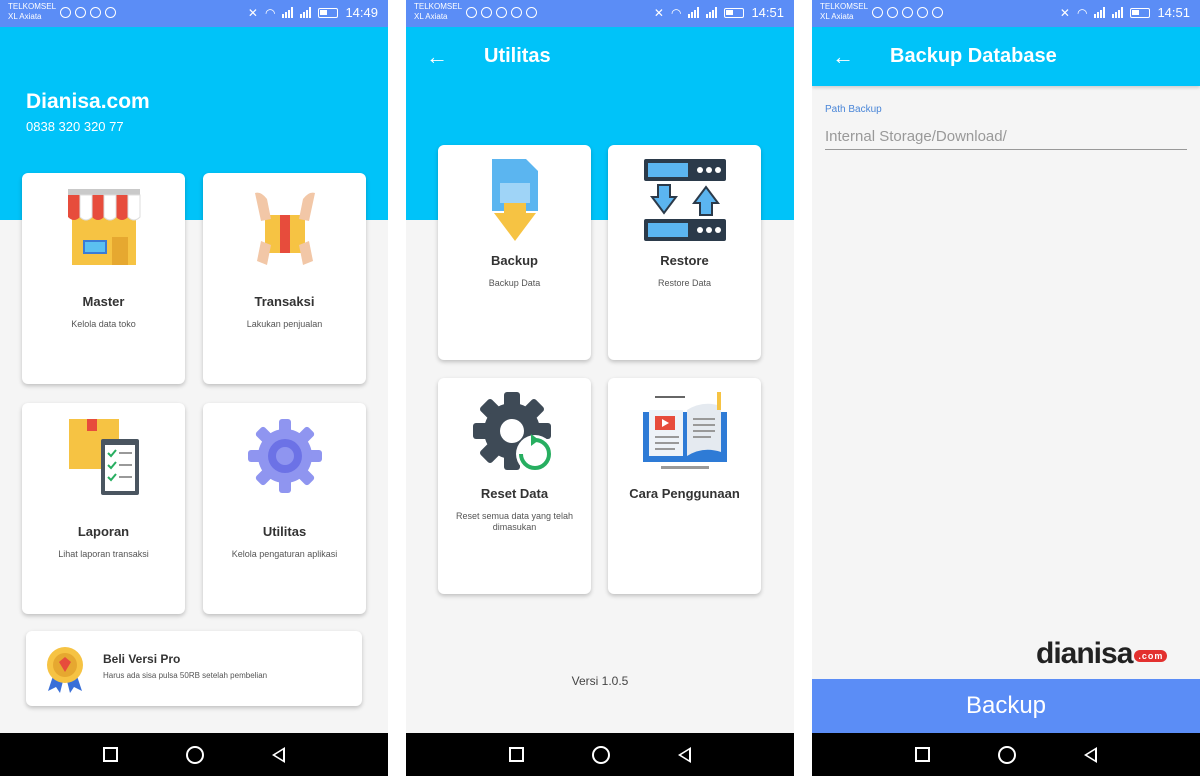  I want to click on award-badge-icon, so click(65, 670).